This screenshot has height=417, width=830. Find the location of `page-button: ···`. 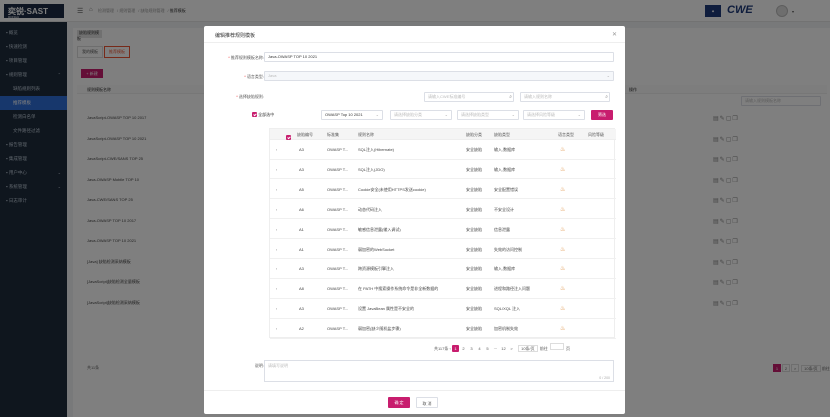

page-button: ··· is located at coordinates (495, 348).